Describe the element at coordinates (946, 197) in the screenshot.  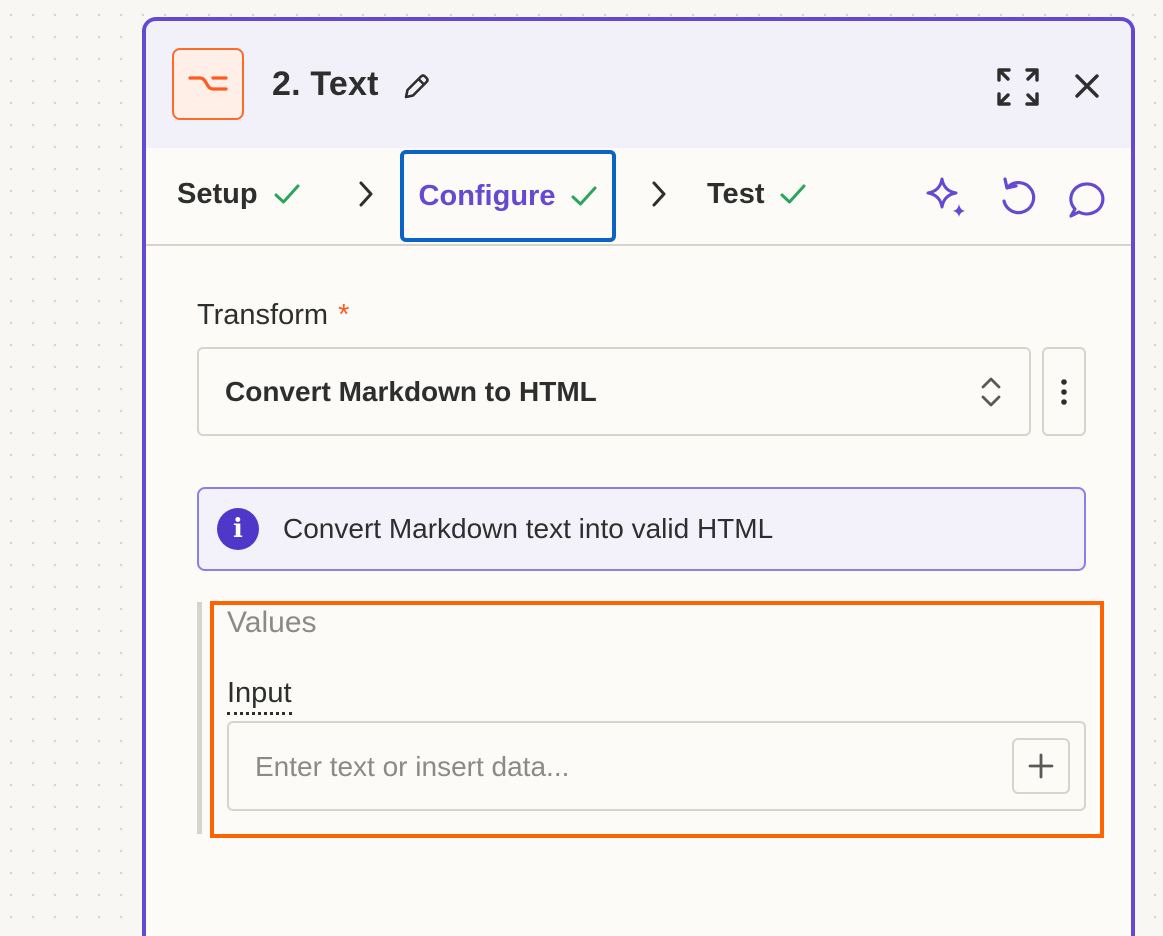
I see `ai-sparkle-icon` at that location.